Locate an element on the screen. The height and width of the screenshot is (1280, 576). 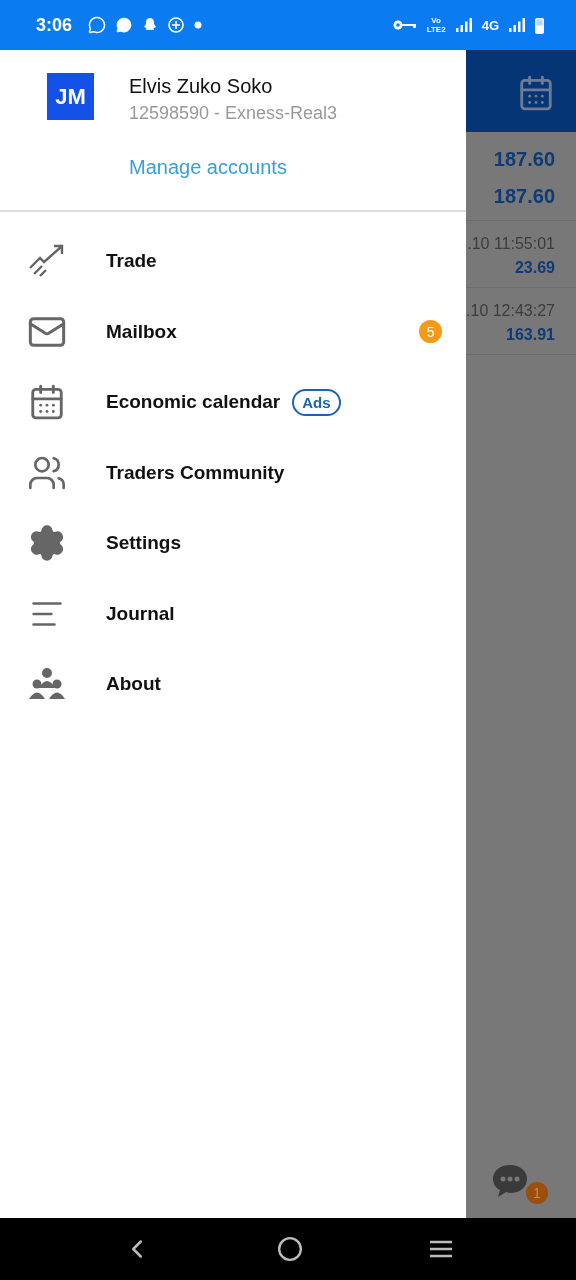
menu-item: Trade is located at coordinates (233, 261).